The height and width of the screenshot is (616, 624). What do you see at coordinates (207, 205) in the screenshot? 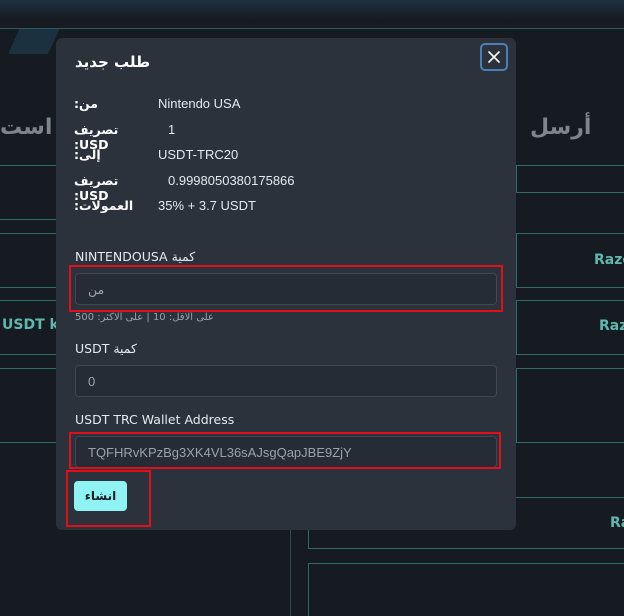
I see `info-value: 35% + 3.7 USDT` at bounding box center [207, 205].